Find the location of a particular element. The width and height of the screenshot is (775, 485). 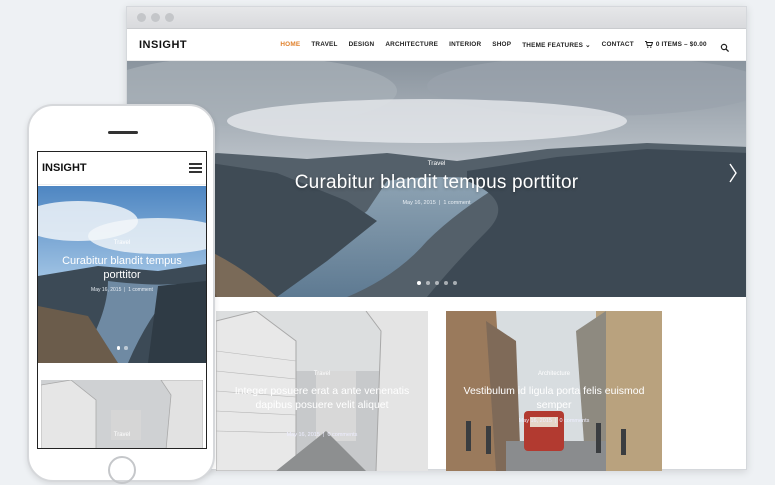

mobile-post-card: Travel is located at coordinates (122, 414).